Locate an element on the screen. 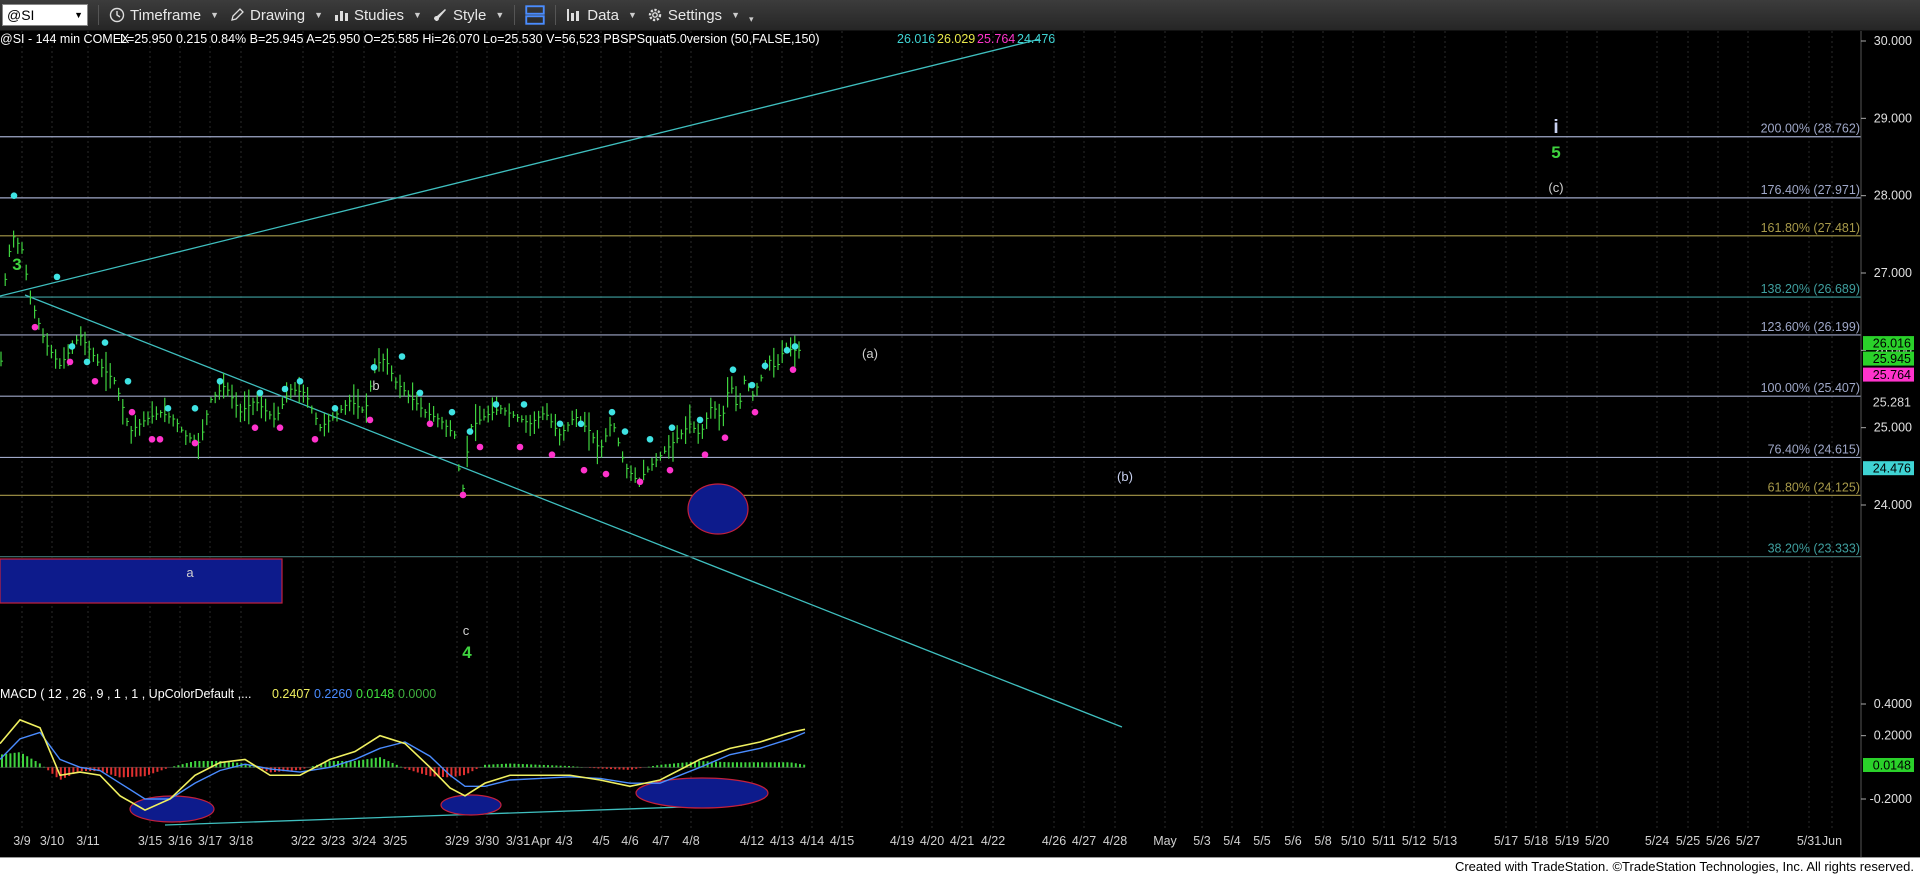 The height and width of the screenshot is (876, 1920). macd-value: 0.0148 is located at coordinates (375, 694).